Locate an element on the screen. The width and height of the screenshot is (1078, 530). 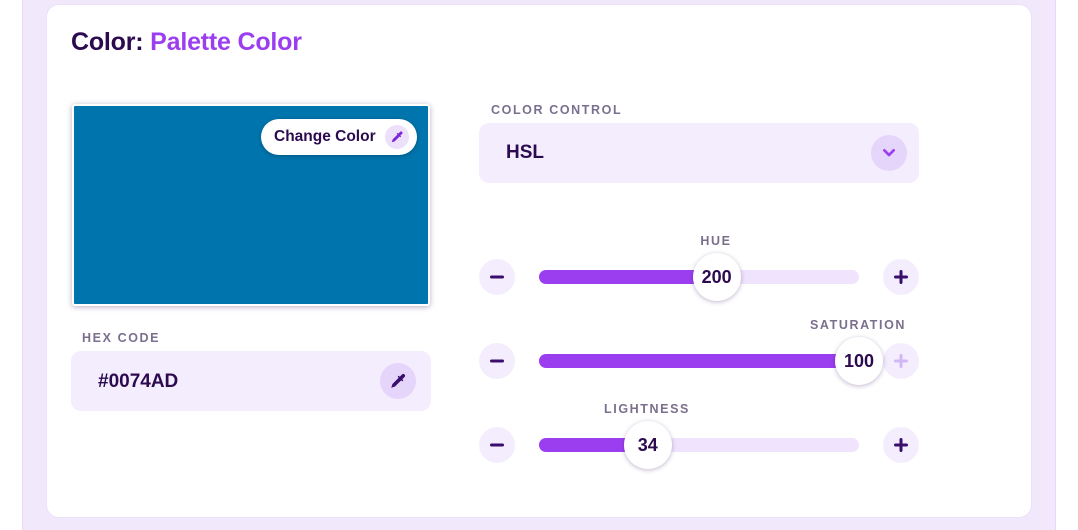
hex-code-label: HEX CODE is located at coordinates (121, 338).